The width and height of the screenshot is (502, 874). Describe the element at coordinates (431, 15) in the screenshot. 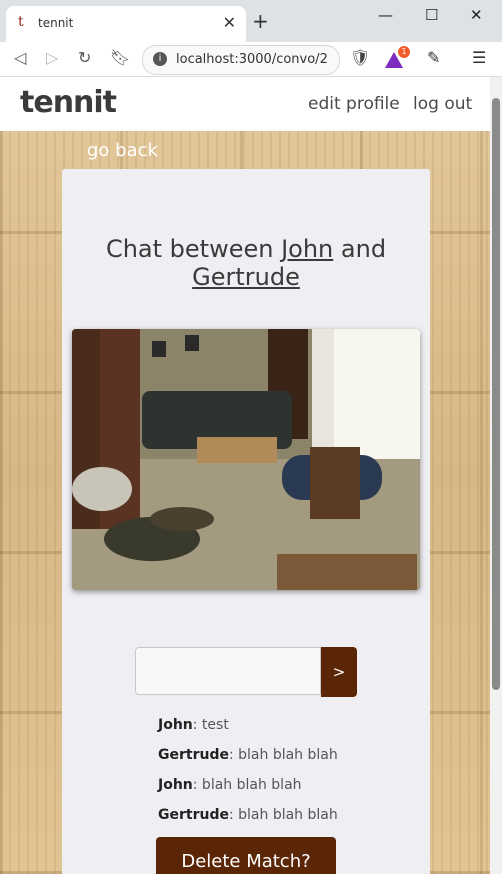

I see `maximize-icon: ☐` at that location.